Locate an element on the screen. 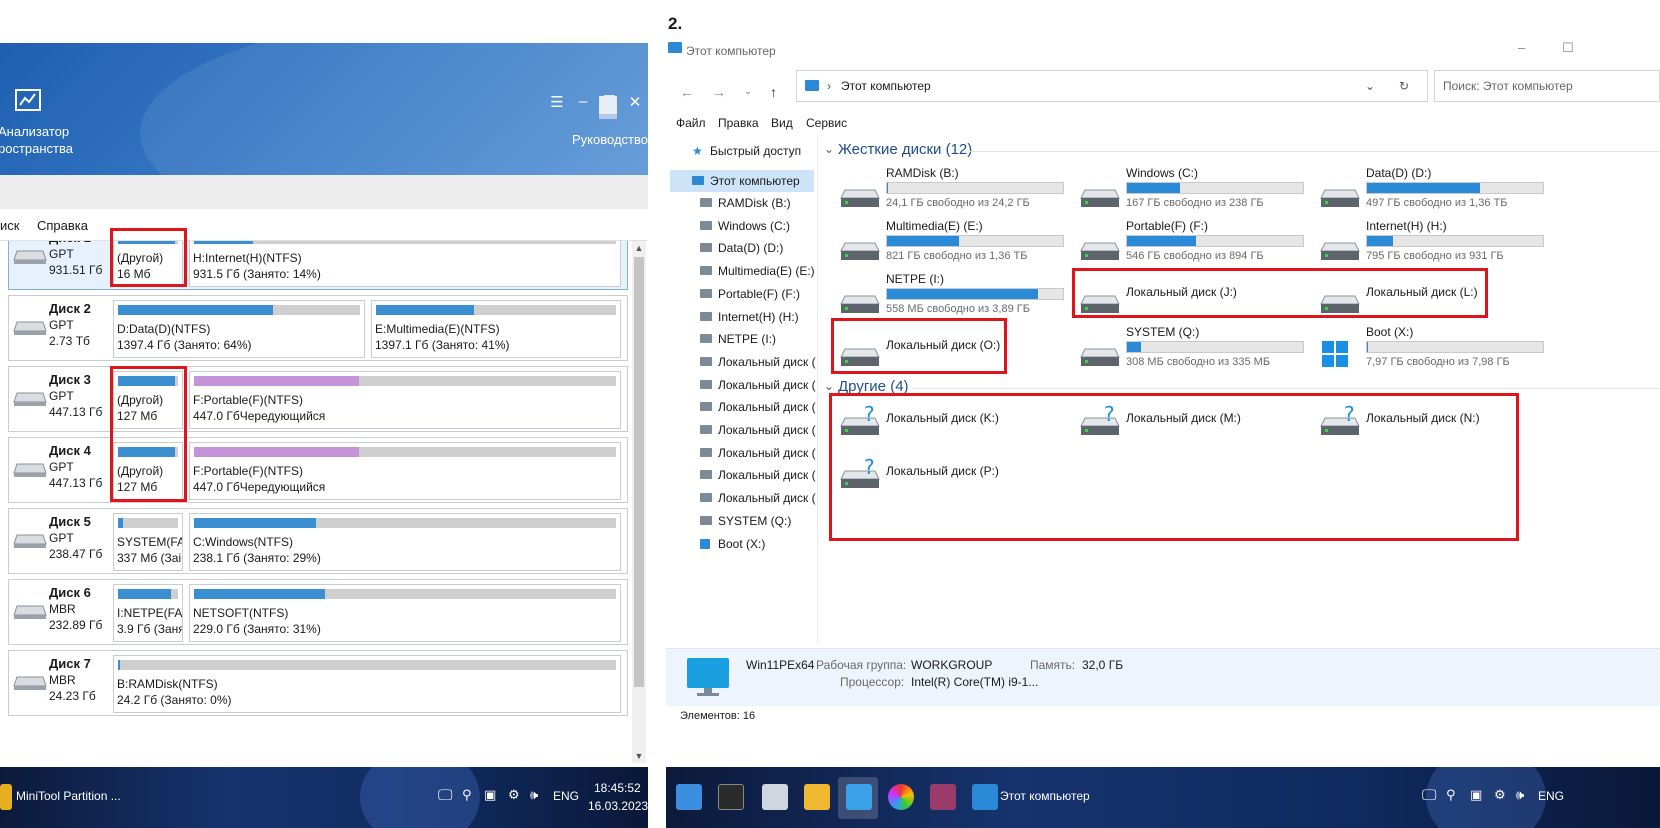 Image resolution: width=1660 pixels, height=828 pixels. nav-drive-item: Локальный диск (O is located at coordinates (741, 475).